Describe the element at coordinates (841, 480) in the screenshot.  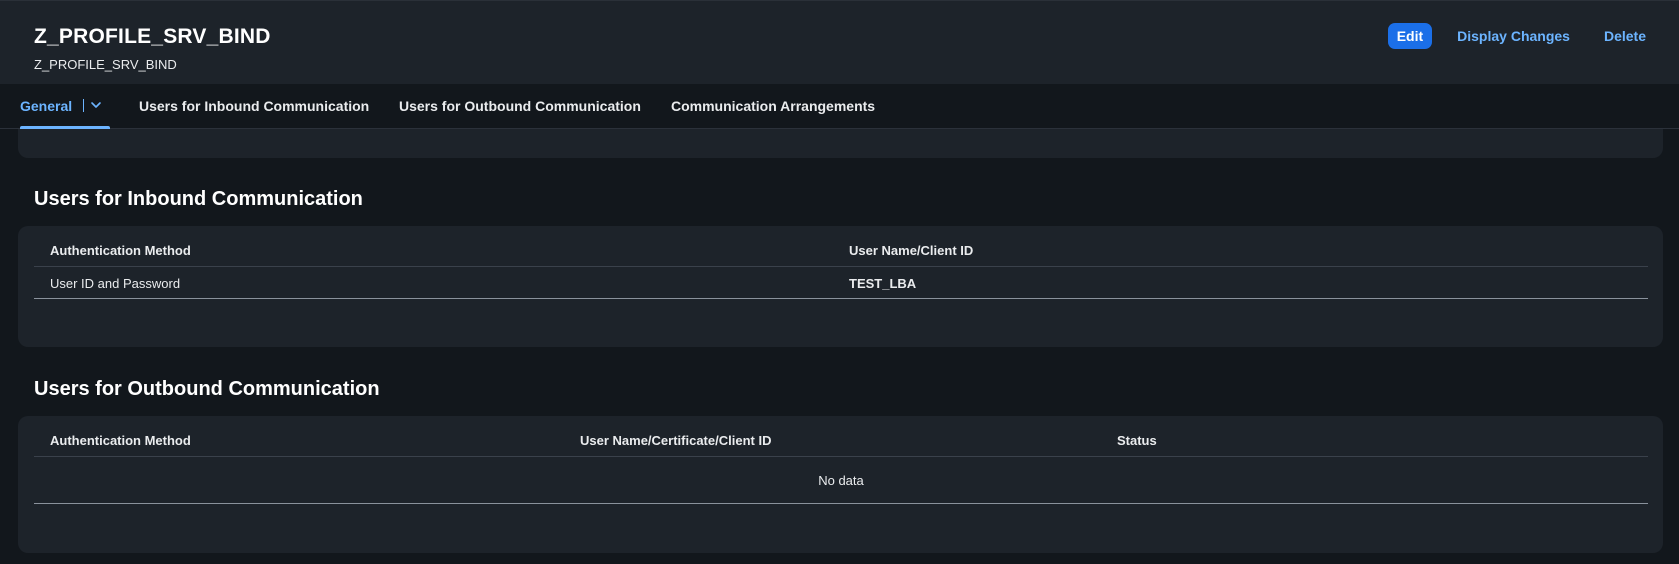
I see `no-data-text: No data` at that location.